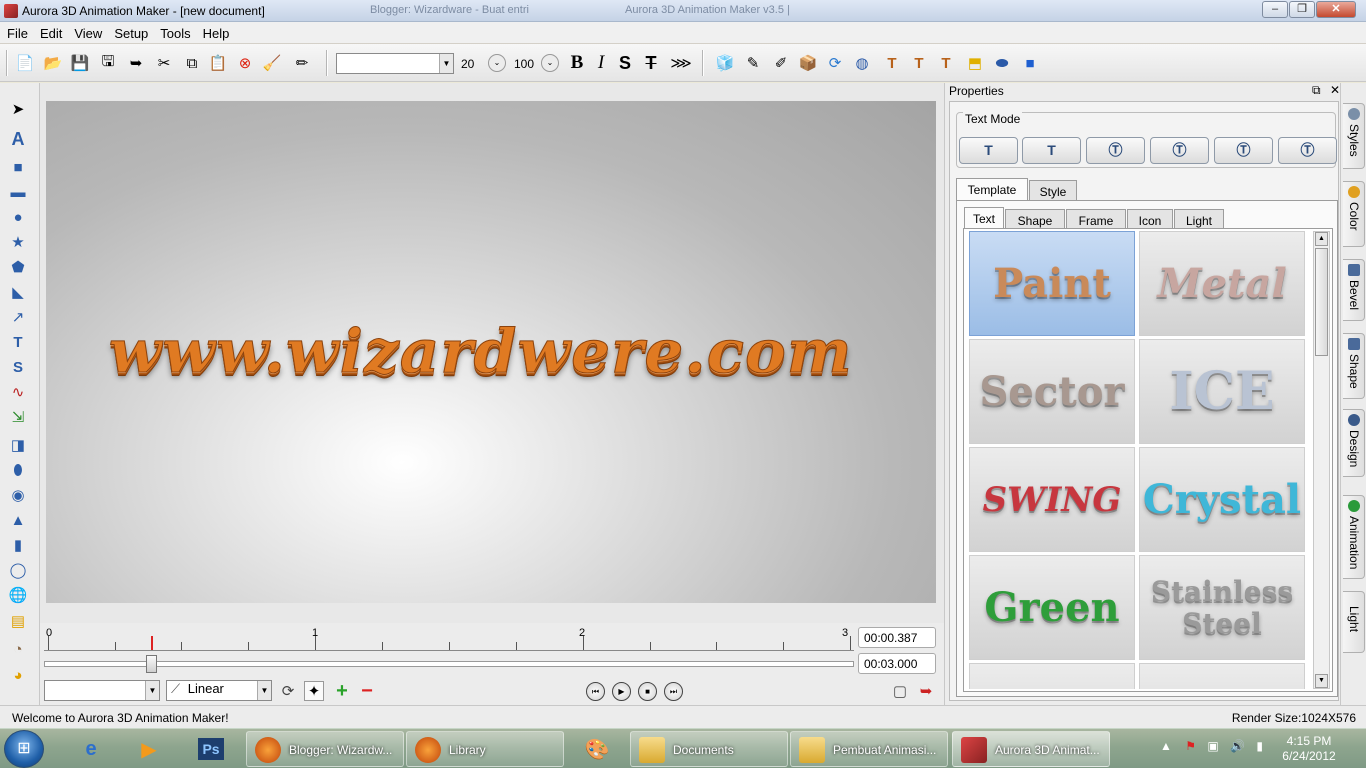  What do you see at coordinates (681, 63) in the screenshot?
I see `more-chevron-icon: ⋙` at bounding box center [681, 63].